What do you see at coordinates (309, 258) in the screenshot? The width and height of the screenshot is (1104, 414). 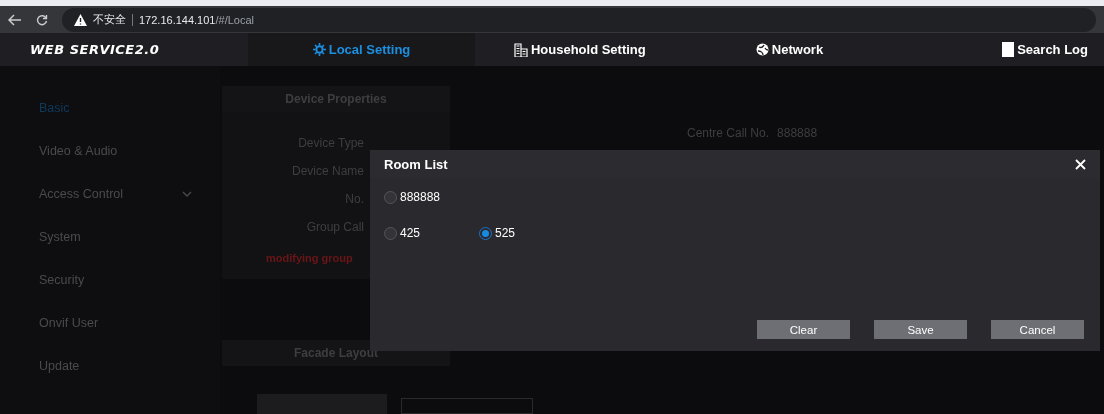 I see `warning-text: modifying group` at bounding box center [309, 258].